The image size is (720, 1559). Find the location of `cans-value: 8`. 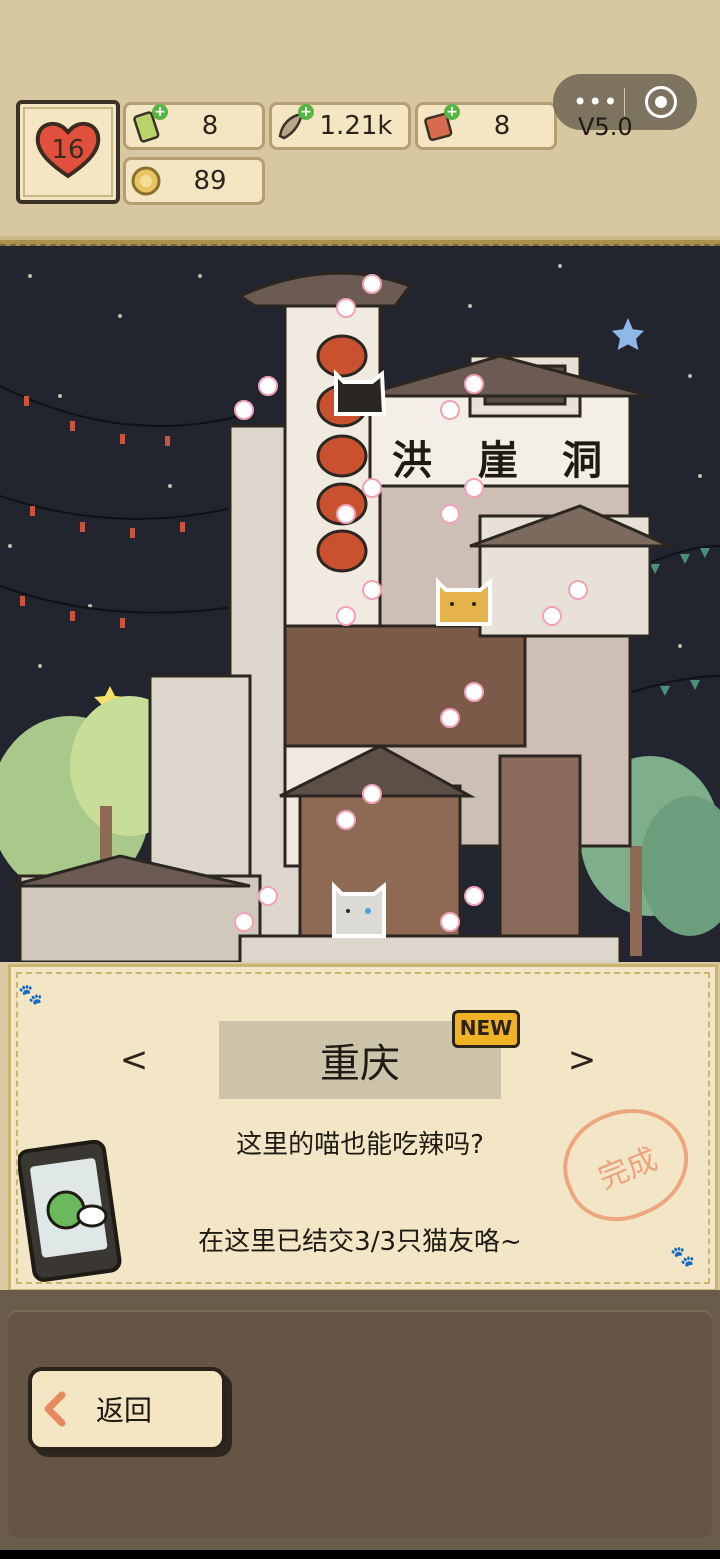

cans-value: 8 is located at coordinates (502, 126).